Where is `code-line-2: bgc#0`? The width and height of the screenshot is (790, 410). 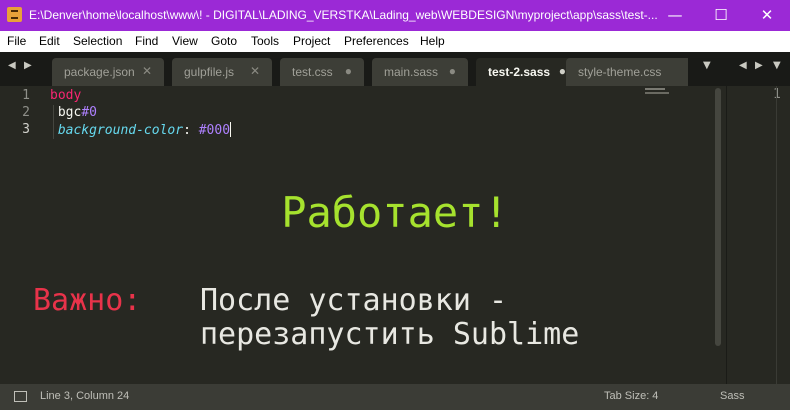
code-line-2: bgc#0 is located at coordinates (73, 112).